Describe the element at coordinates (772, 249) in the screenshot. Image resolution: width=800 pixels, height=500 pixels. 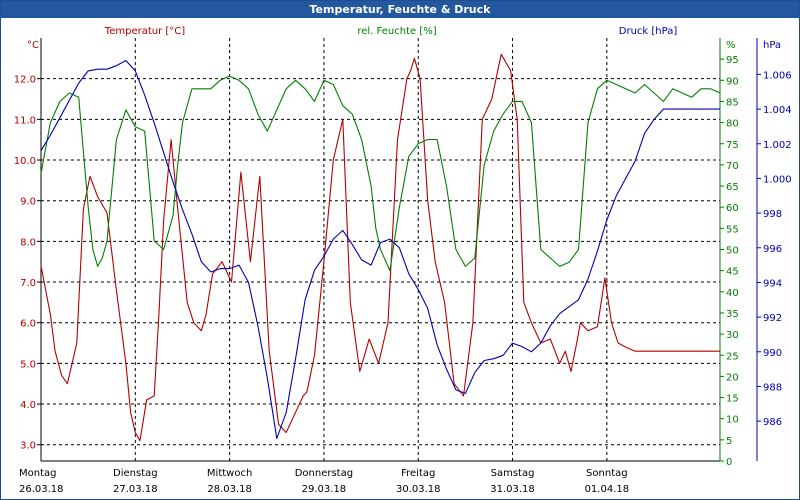
I see `pressure-tick-label: 996` at that location.